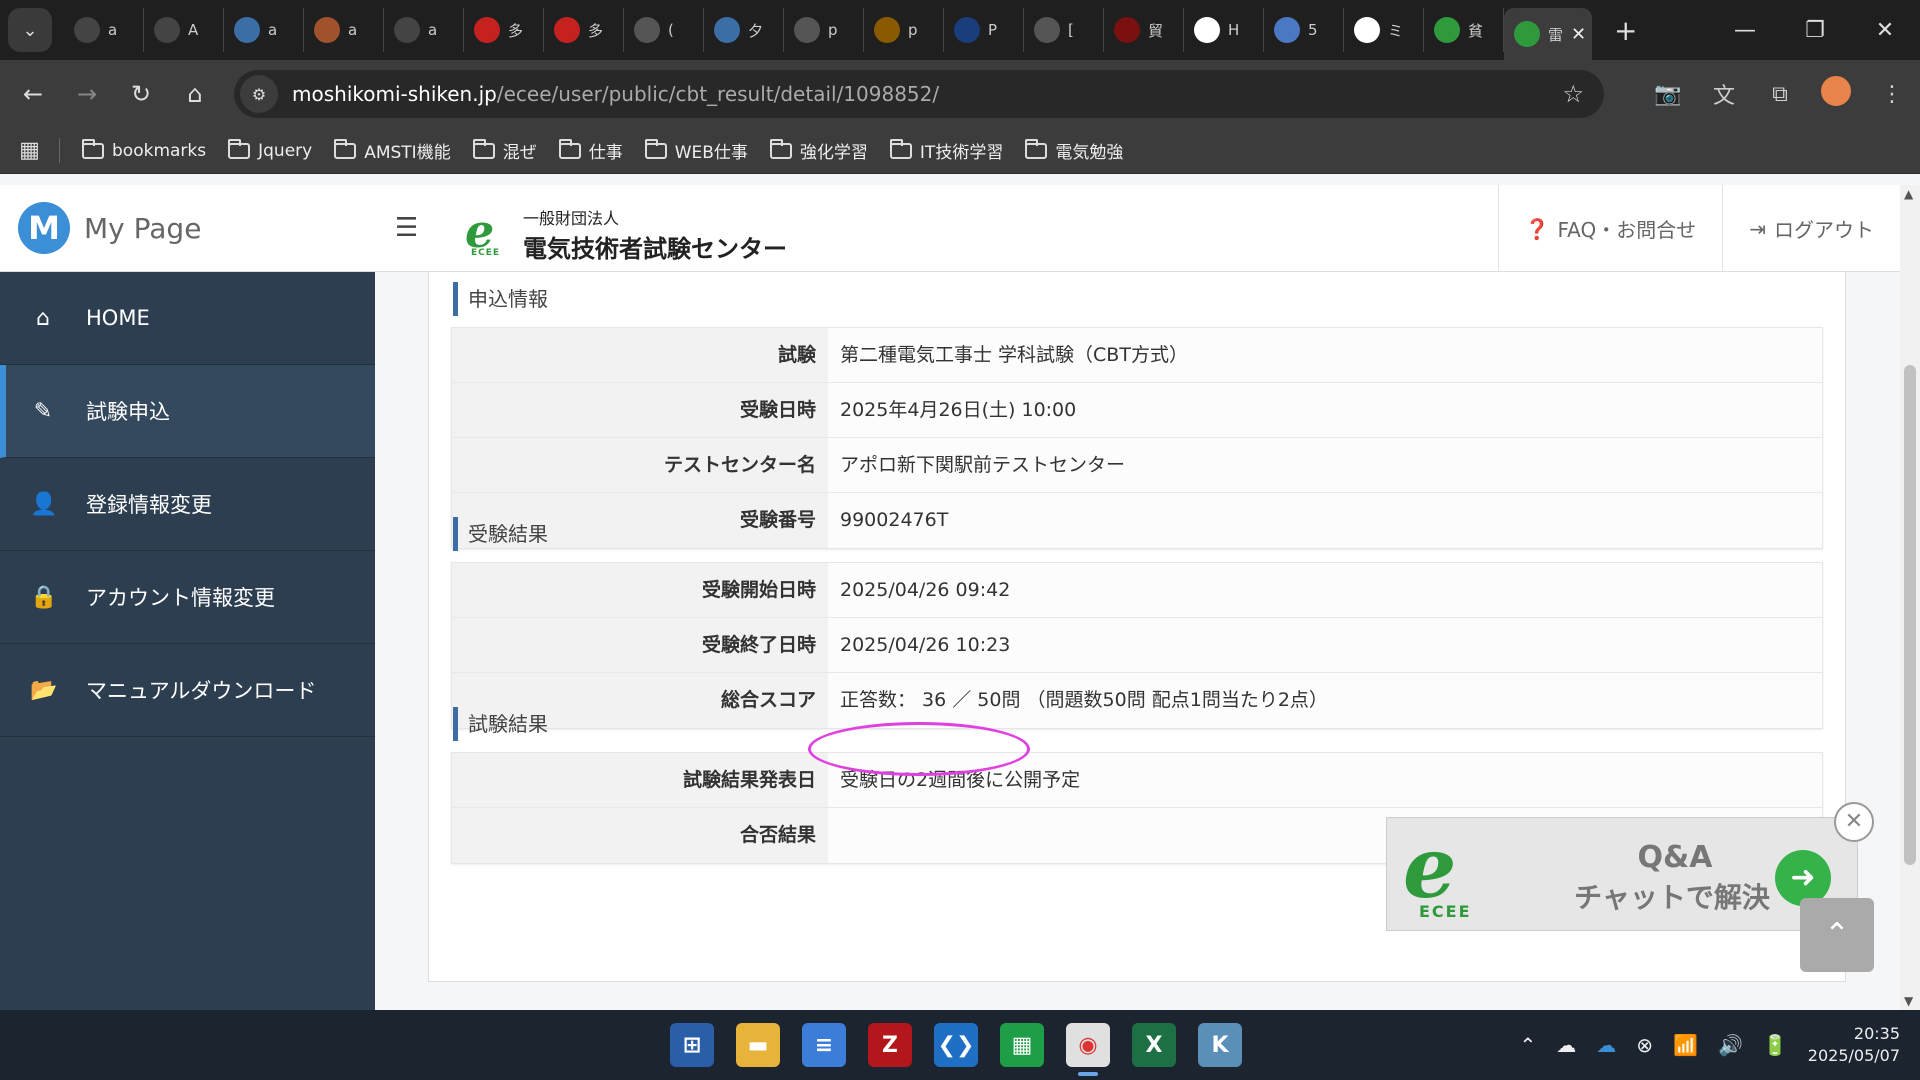  I want to click on brand: M My Page, so click(187, 228).